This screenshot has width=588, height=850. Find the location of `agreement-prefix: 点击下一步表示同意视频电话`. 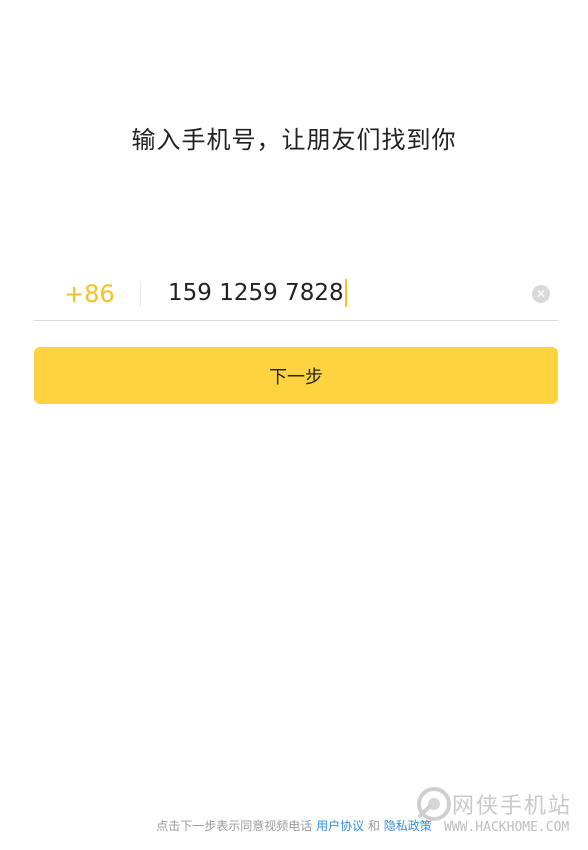

agreement-prefix: 点击下一步表示同意视频电话 is located at coordinates (234, 826).